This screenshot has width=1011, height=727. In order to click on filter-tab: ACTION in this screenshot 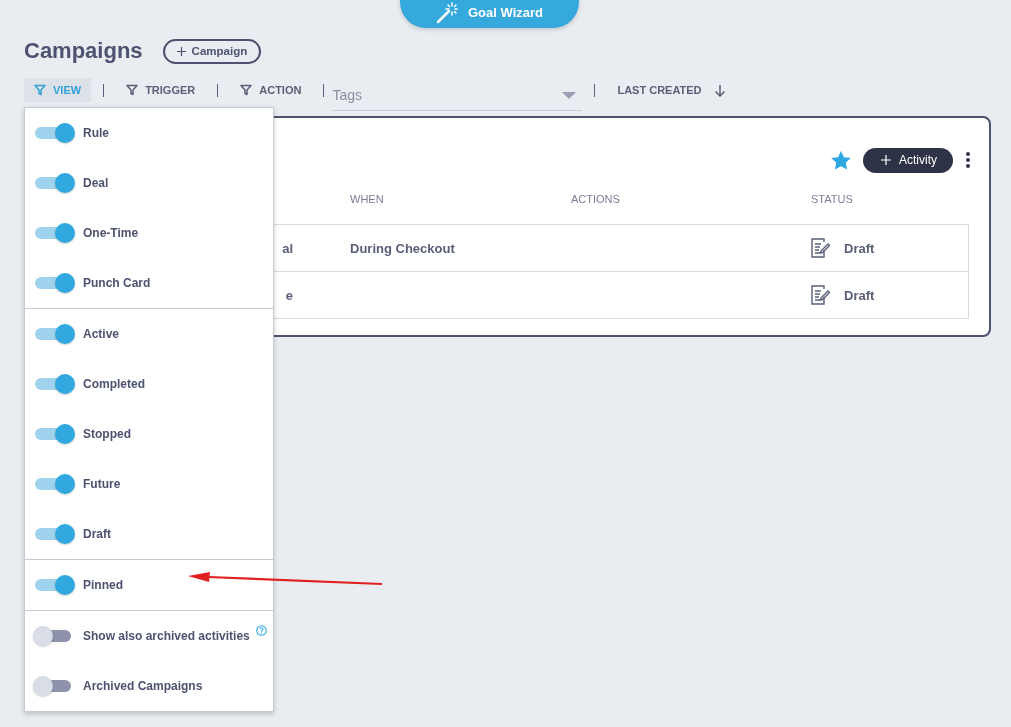, I will do `click(271, 90)`.